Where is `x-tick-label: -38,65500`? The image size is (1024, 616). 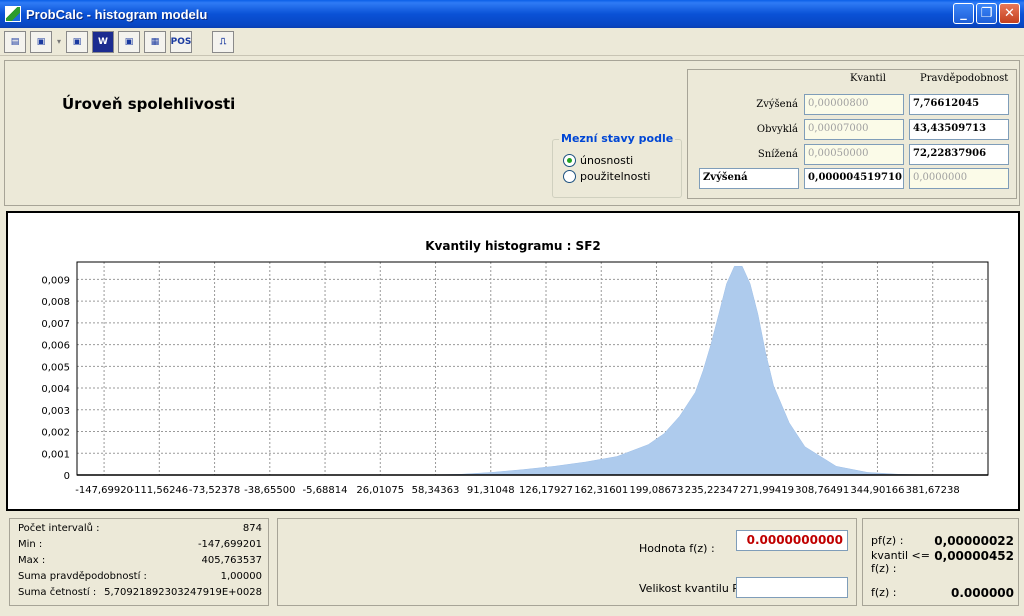 x-tick-label: -38,65500 is located at coordinates (269, 490).